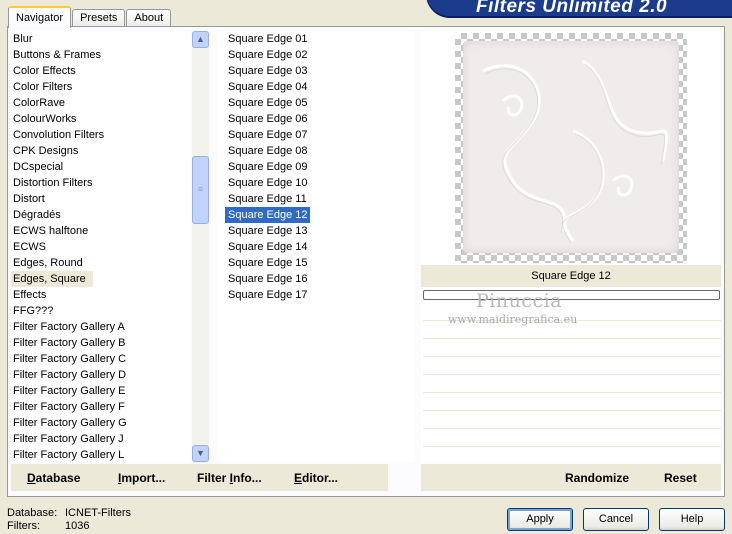 The image size is (732, 534). Describe the element at coordinates (101, 231) in the screenshot. I see `category-item: ECWS halftone` at that location.